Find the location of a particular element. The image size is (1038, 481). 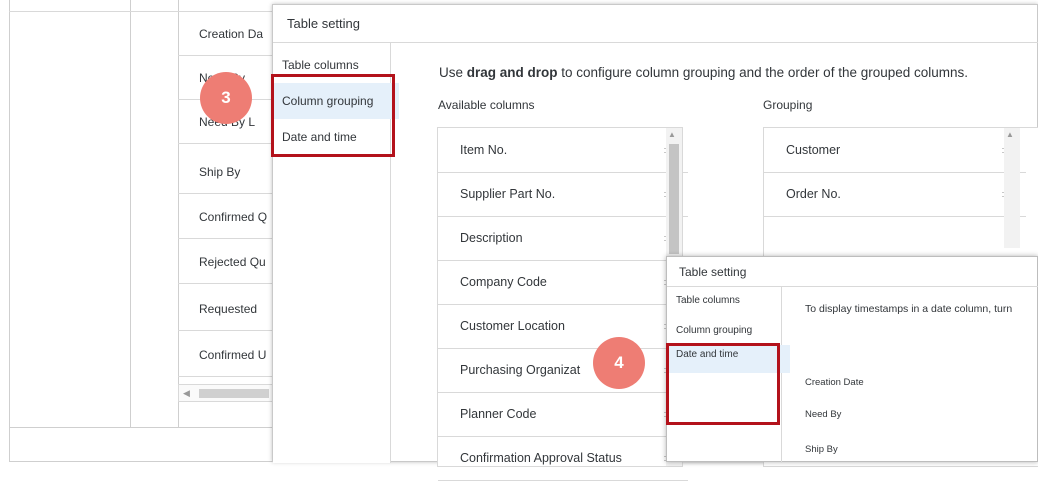

date-field-label: Creation Date is located at coordinates (834, 382).